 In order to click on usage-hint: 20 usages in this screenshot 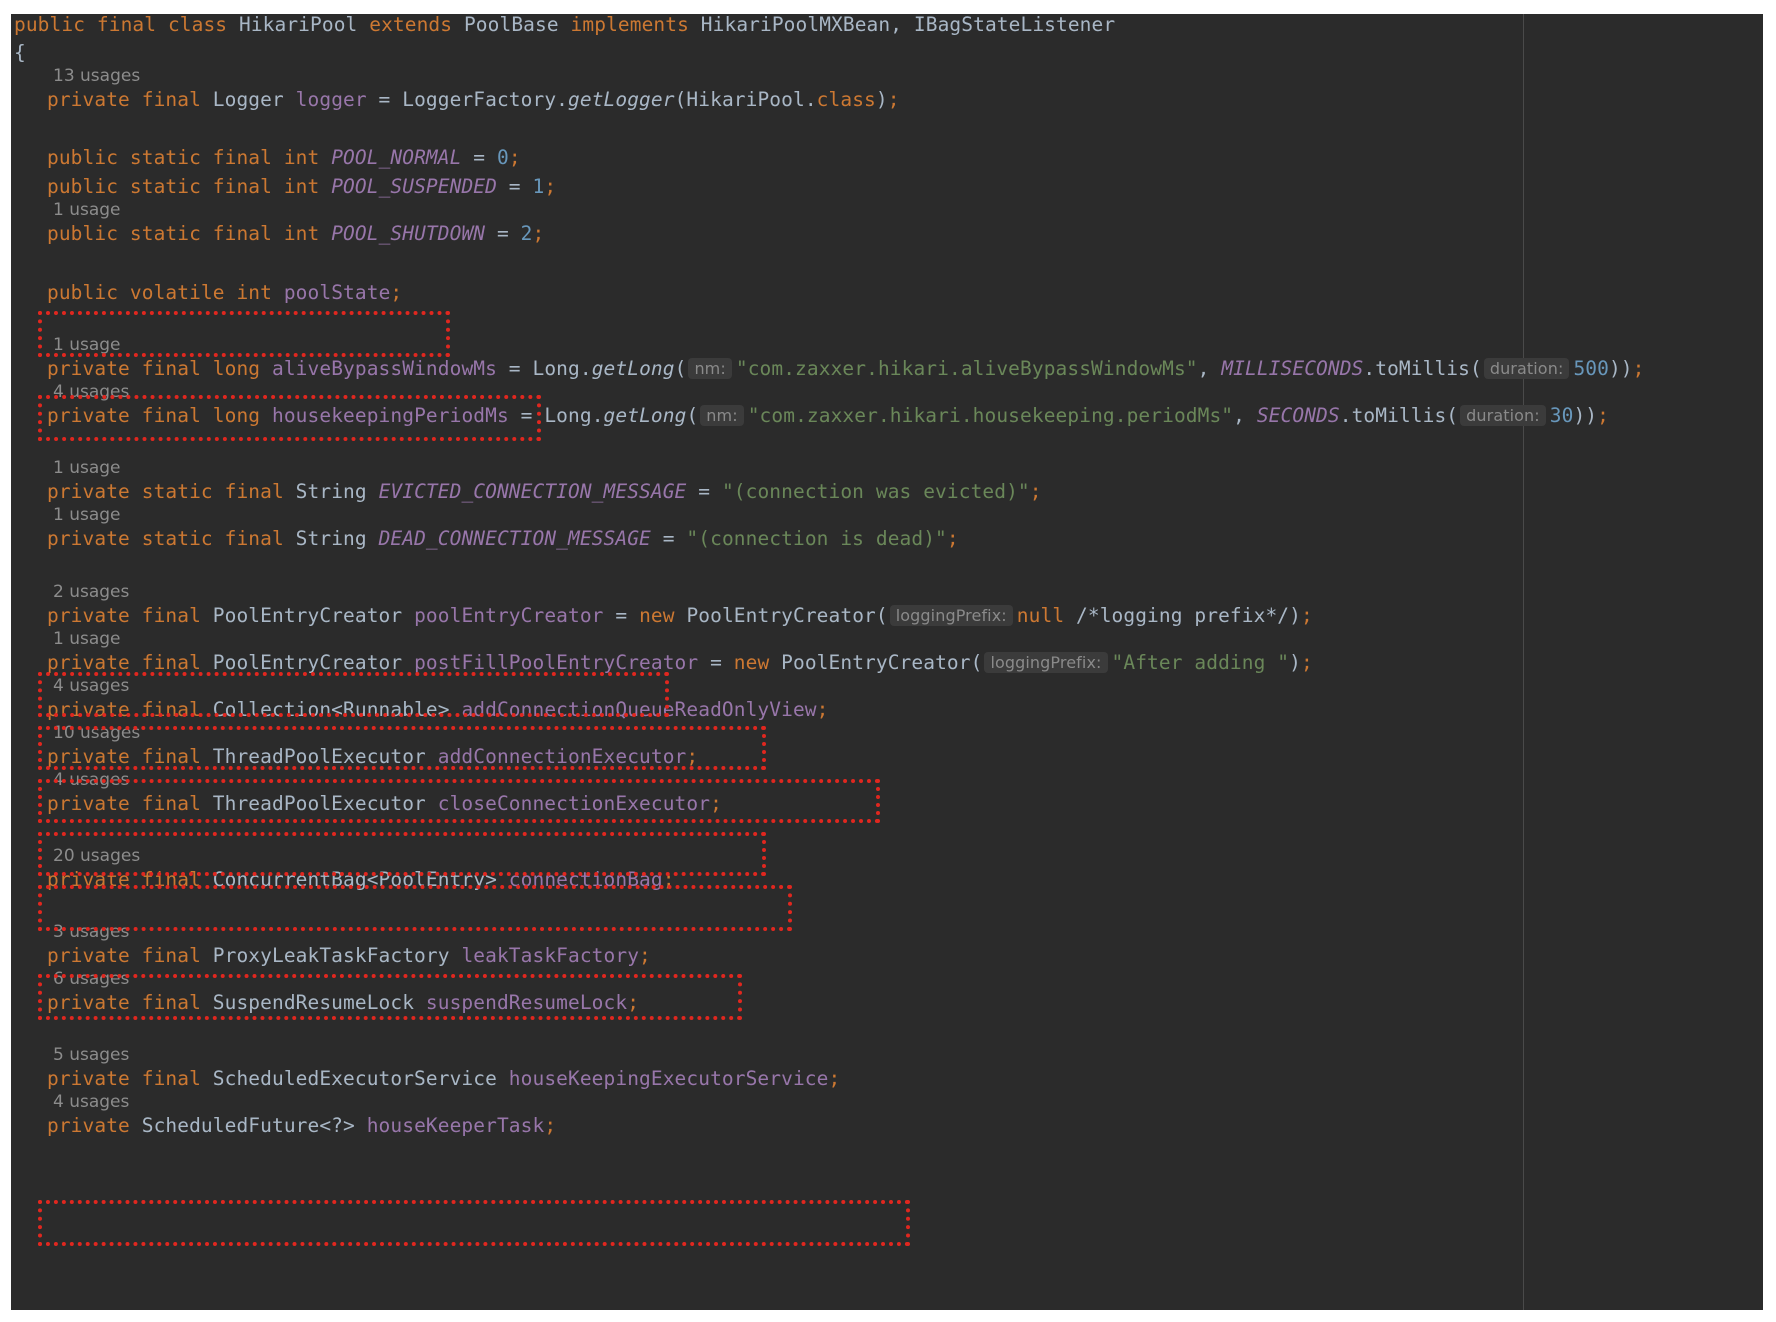, I will do `click(96, 856)`.